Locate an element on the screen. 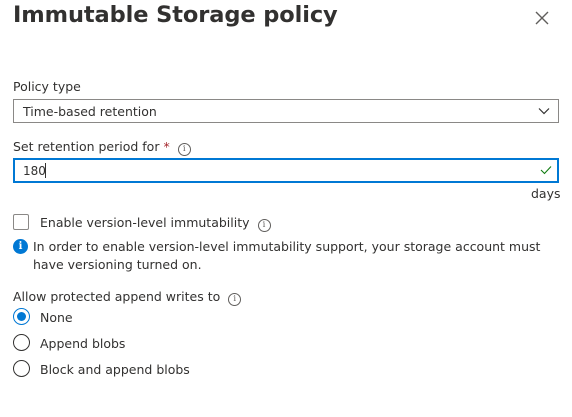 This screenshot has width=572, height=417. retention-period-field is located at coordinates (286, 170).